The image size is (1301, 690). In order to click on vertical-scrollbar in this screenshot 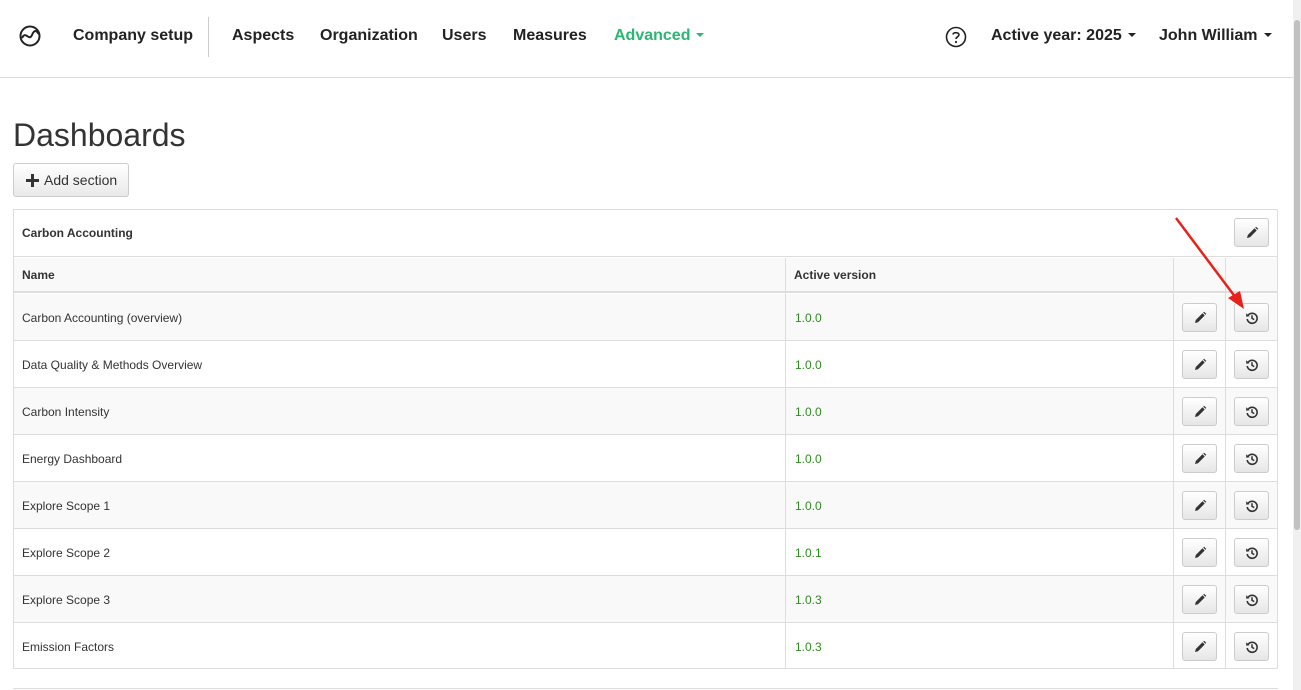, I will do `click(1297, 345)`.